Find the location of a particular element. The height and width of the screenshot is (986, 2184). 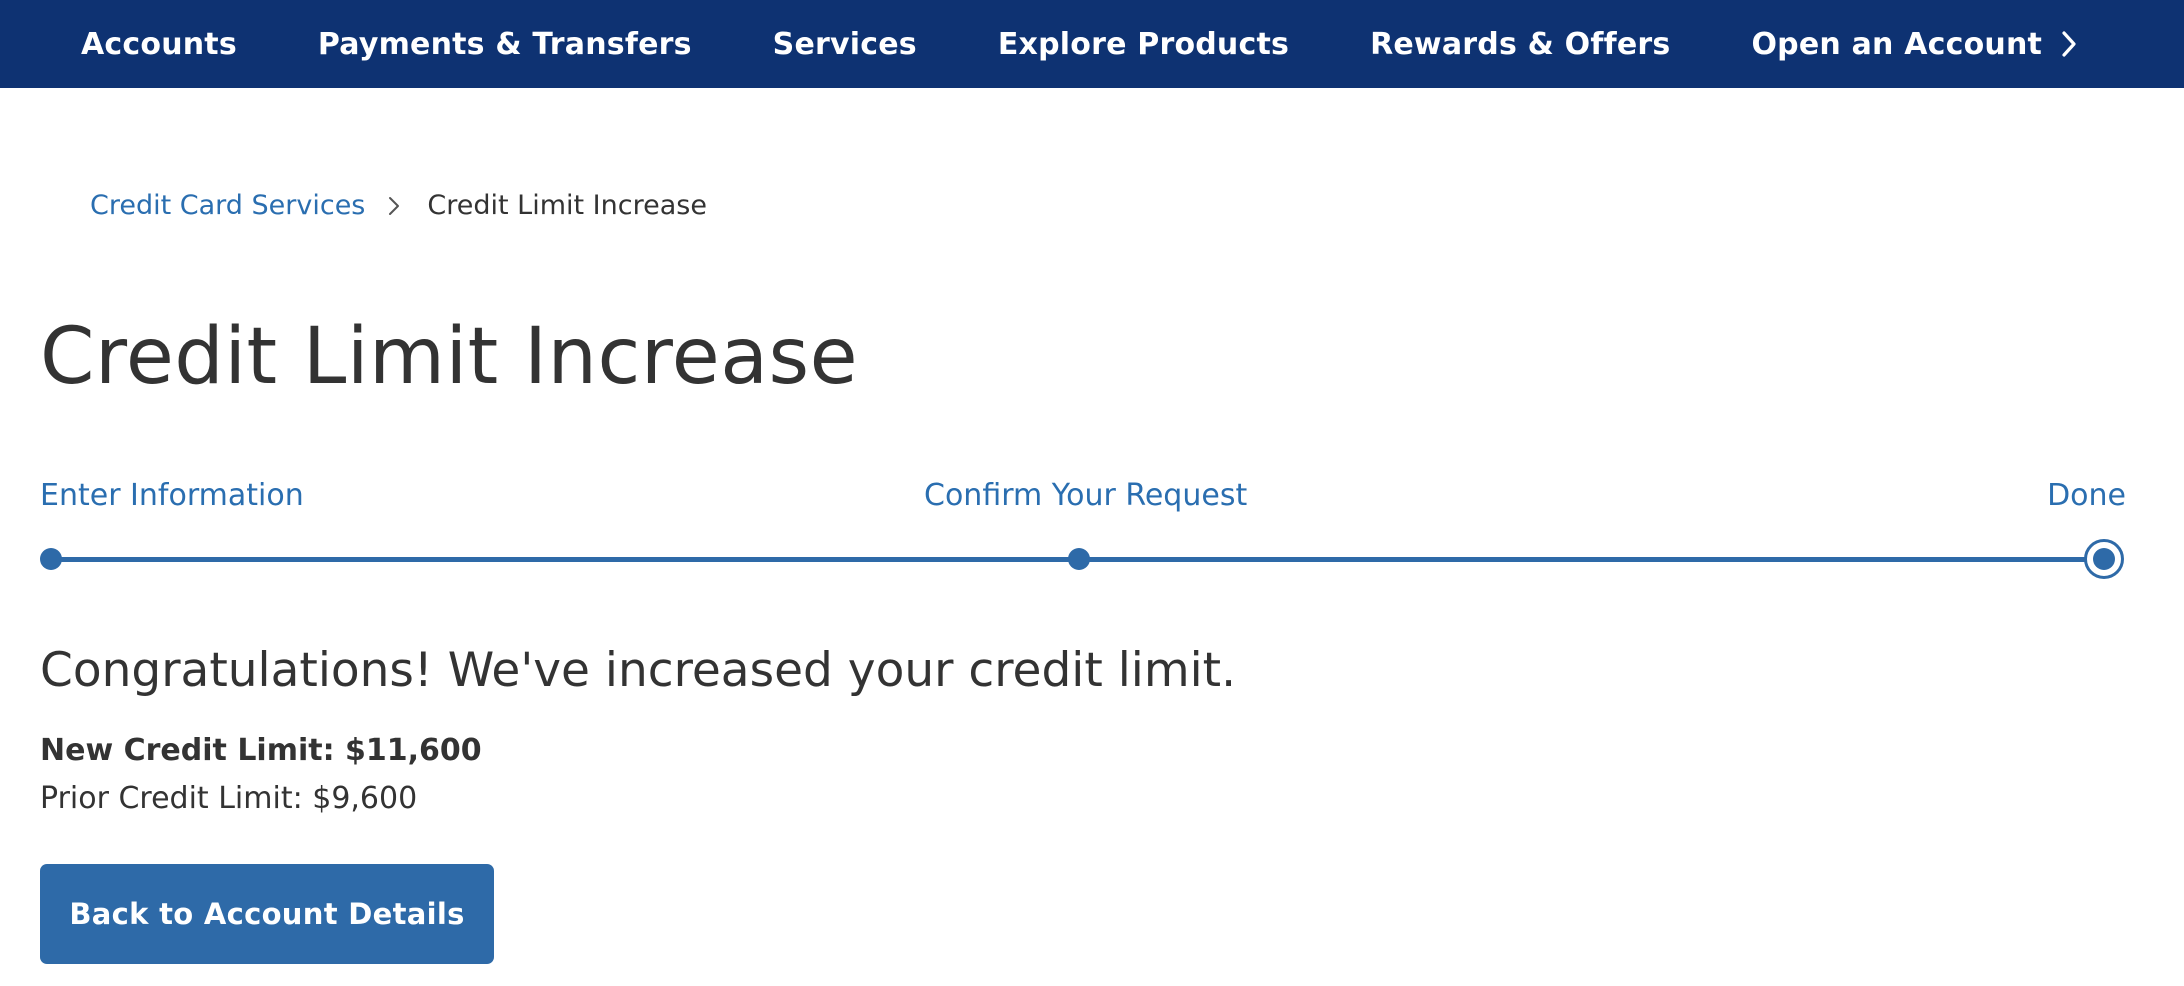

new-credit-limit: New Credit Limit: $11,600 is located at coordinates (261, 750).